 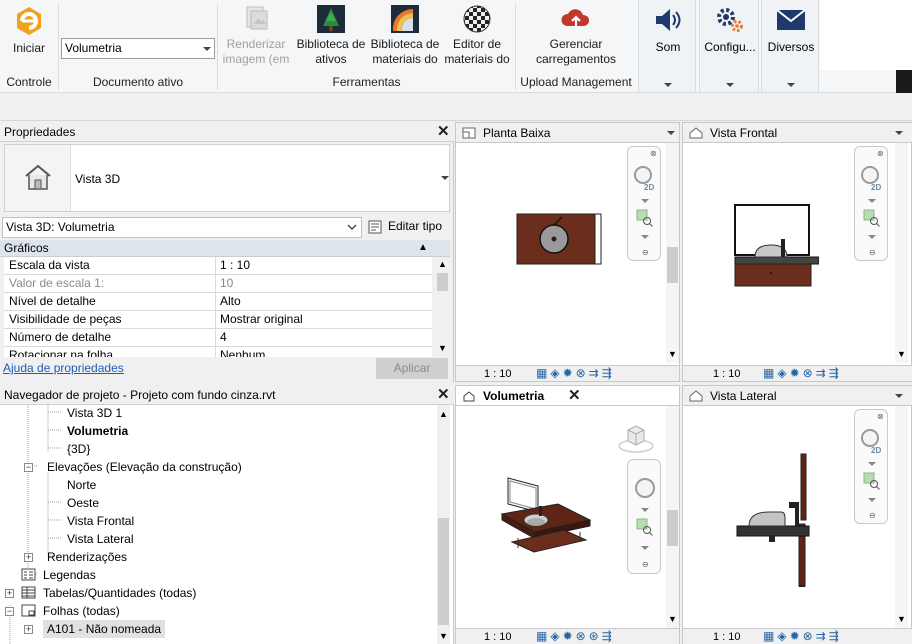 I want to click on tree-item-norte: Norte, so click(x=81, y=485).